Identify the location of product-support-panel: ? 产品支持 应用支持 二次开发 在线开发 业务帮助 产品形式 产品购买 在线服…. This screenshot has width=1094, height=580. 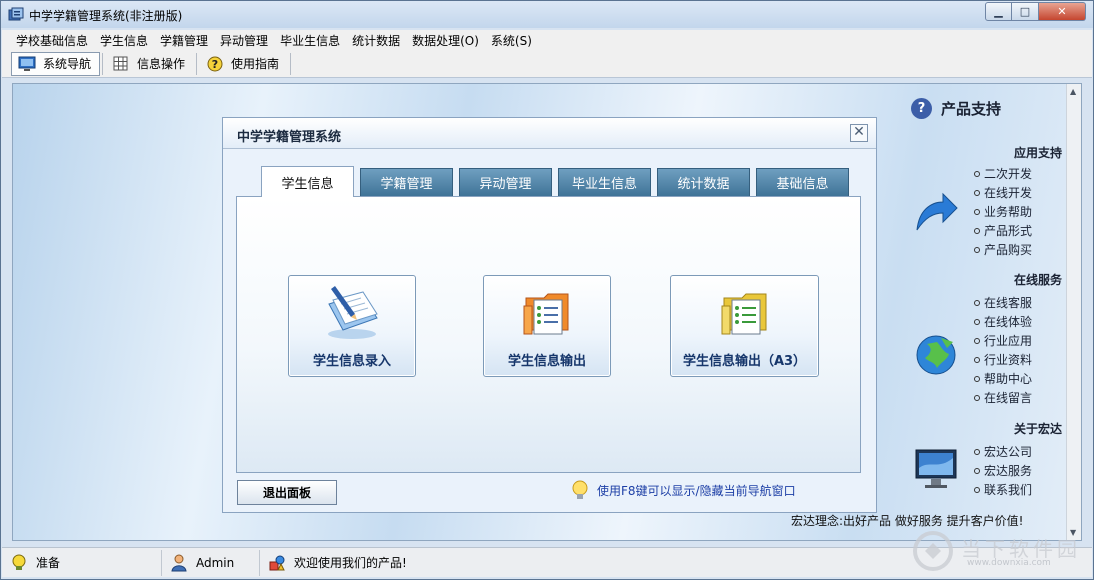
(991, 298).